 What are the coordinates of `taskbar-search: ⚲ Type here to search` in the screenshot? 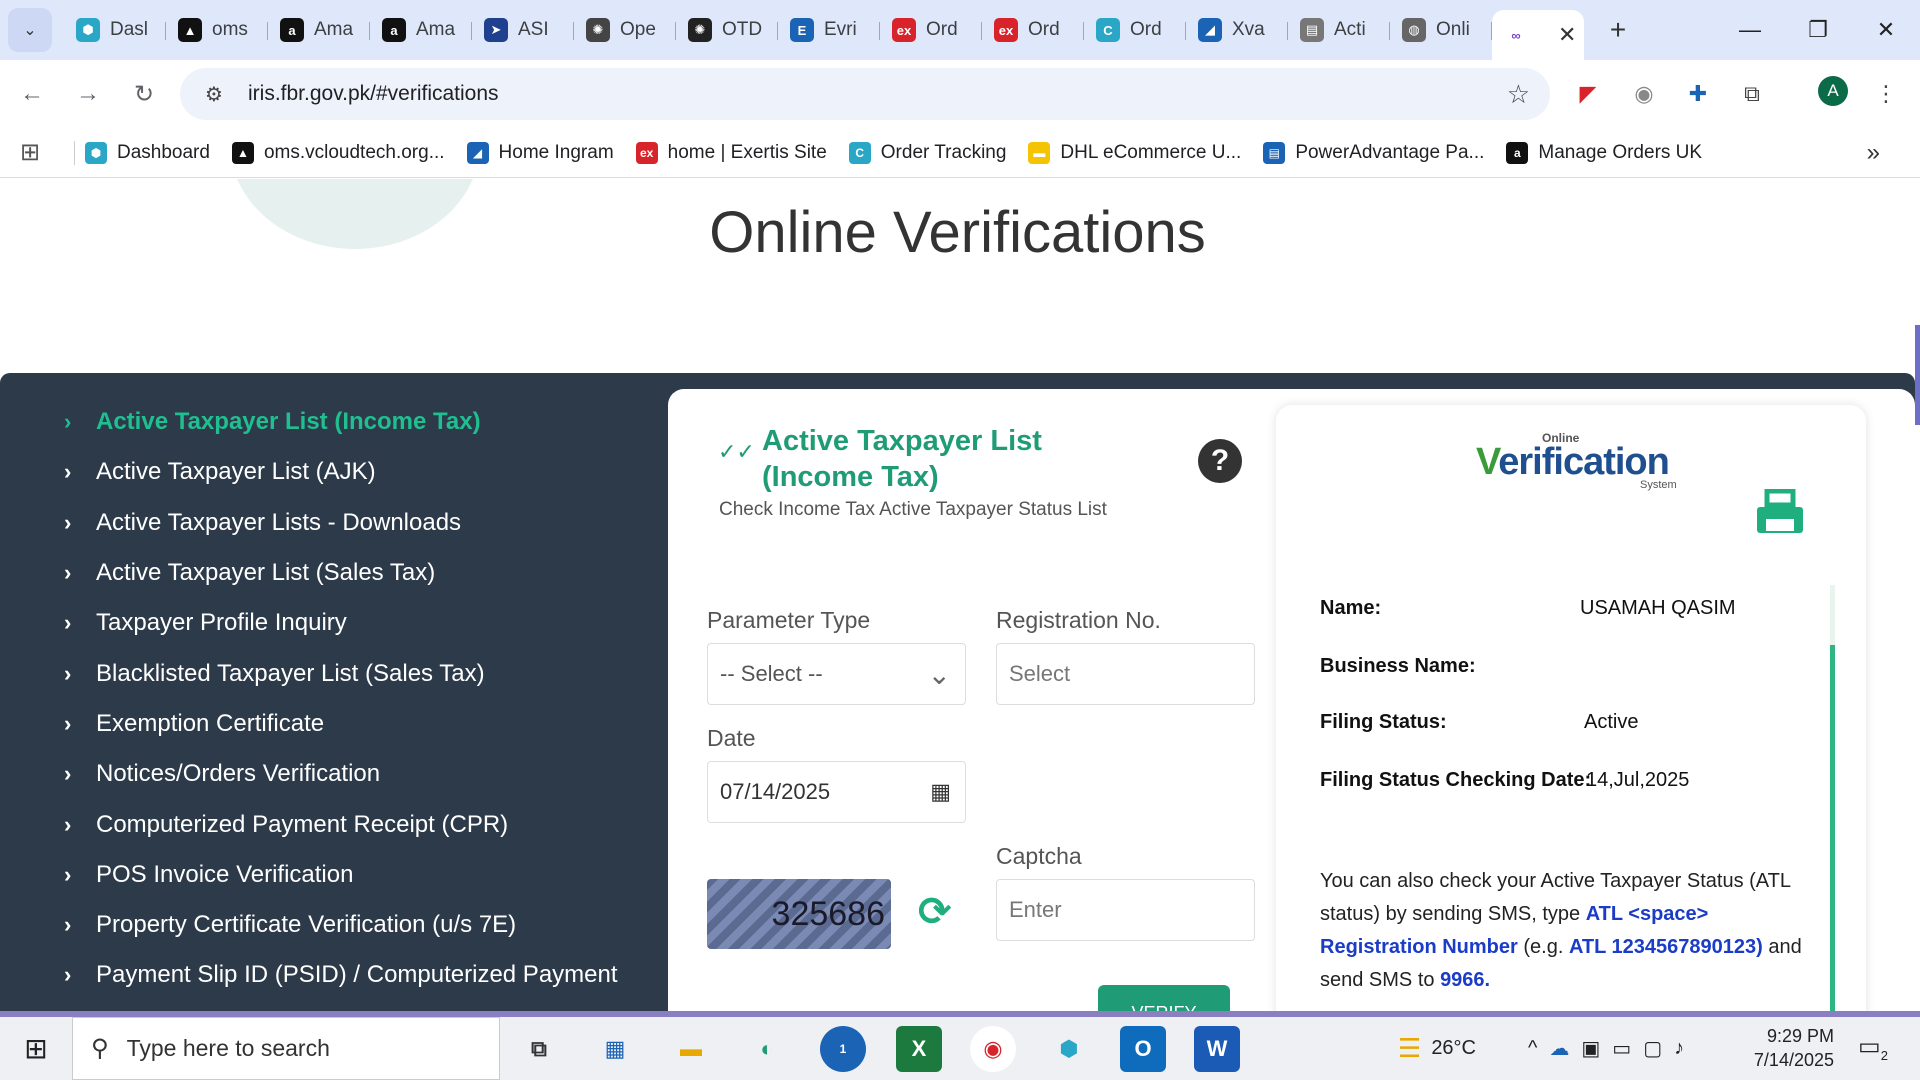 It's located at (286, 1048).